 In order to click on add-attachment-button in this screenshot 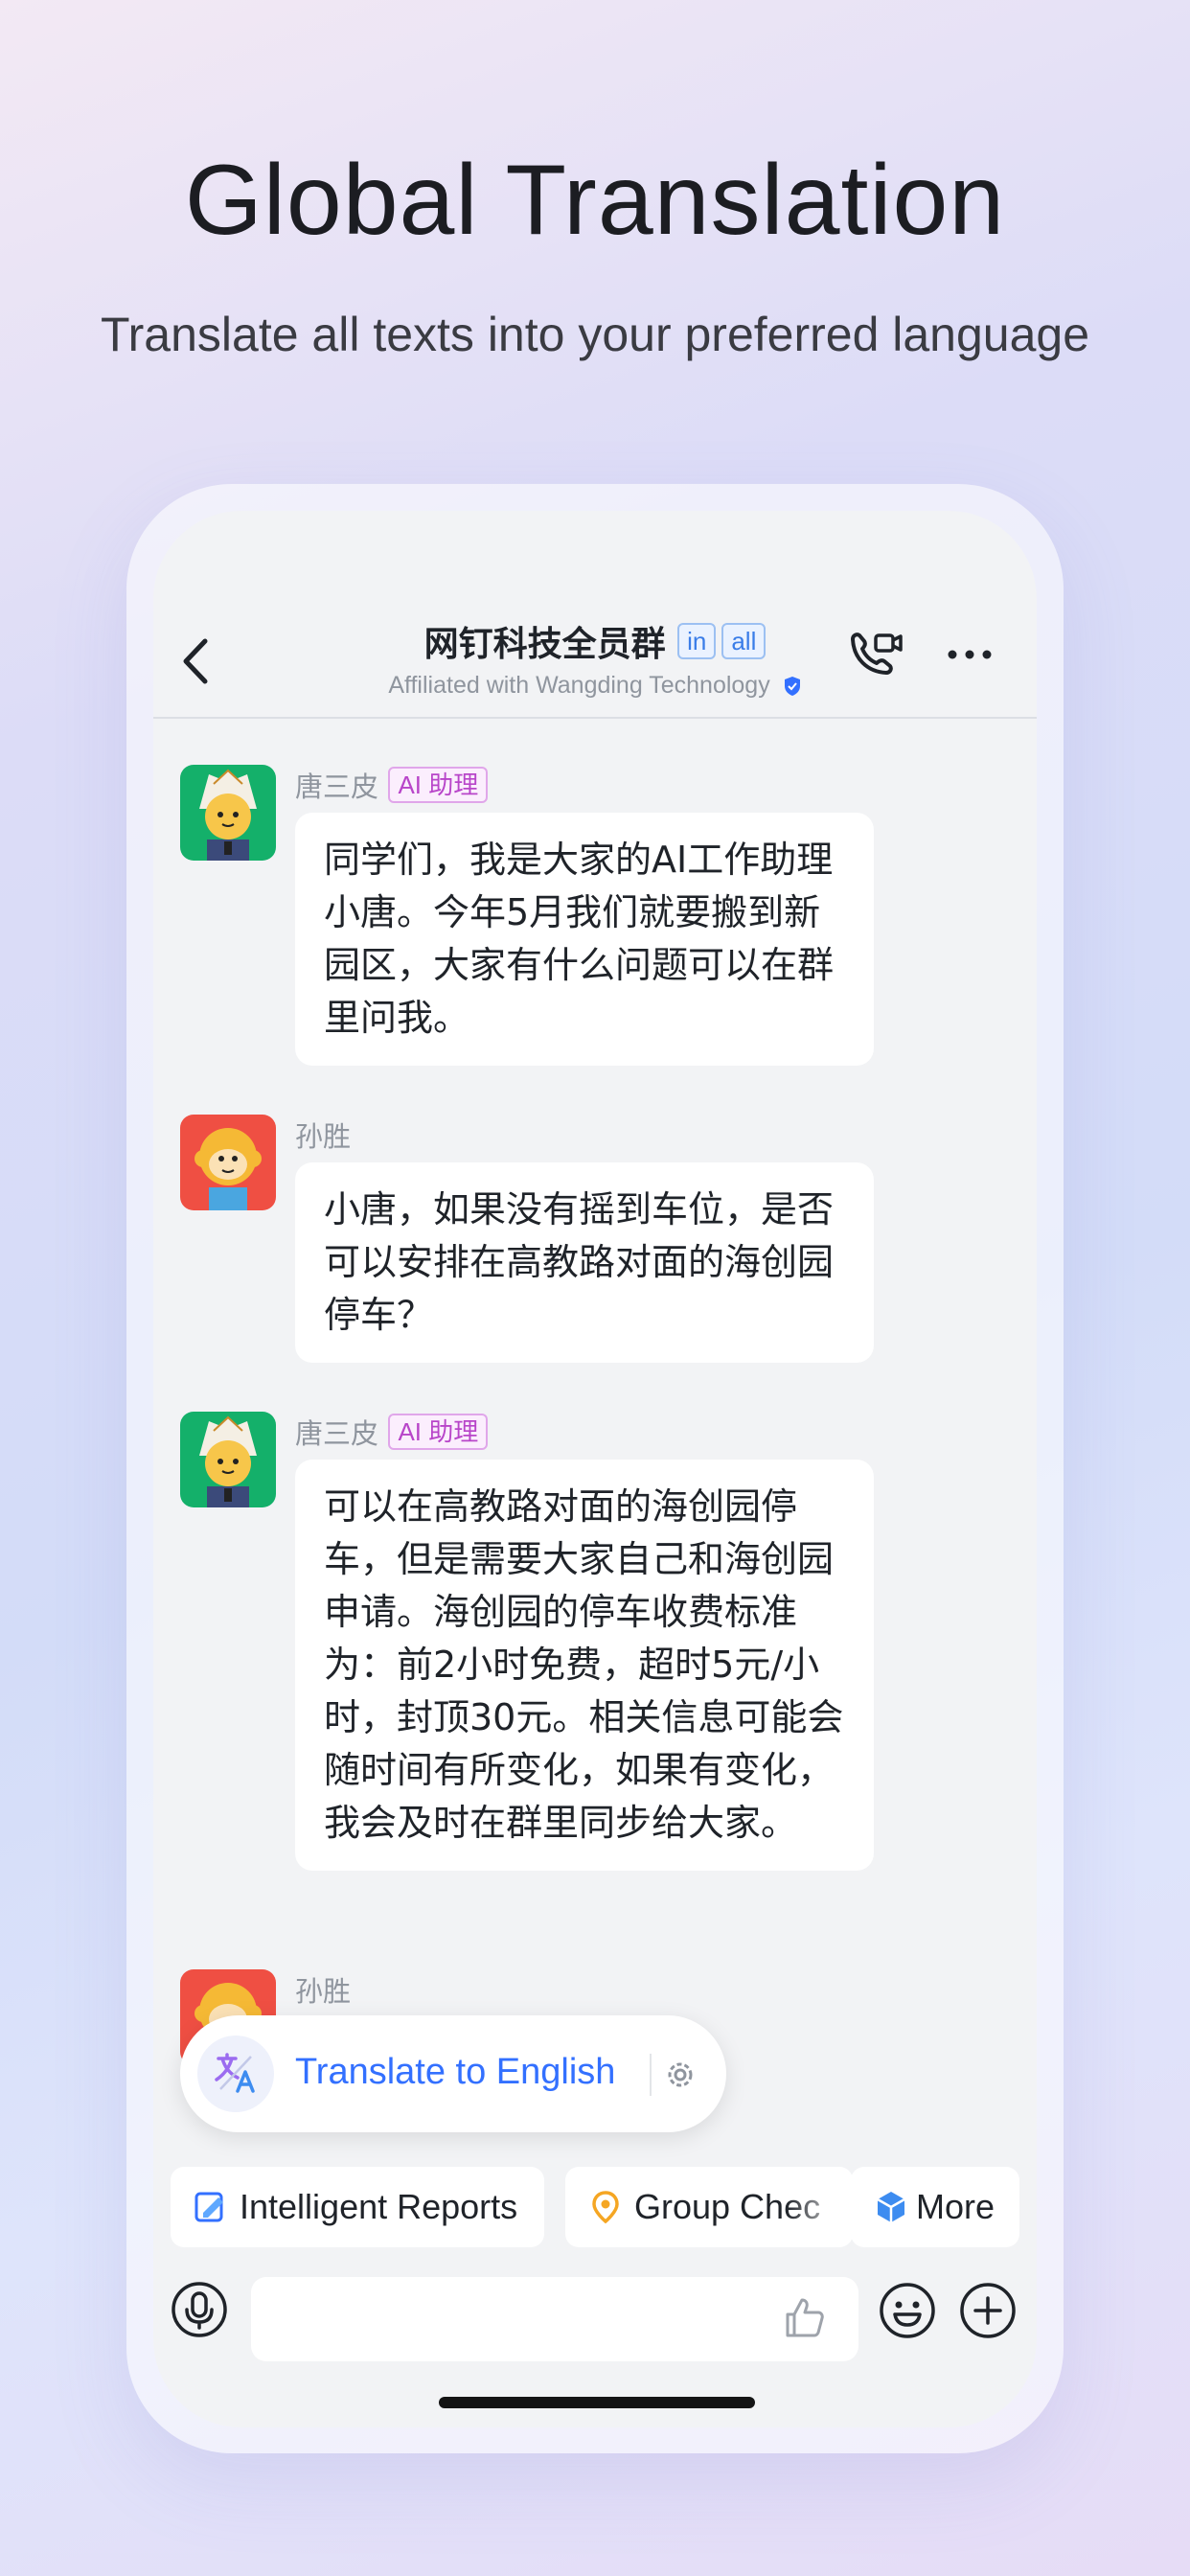, I will do `click(988, 2310)`.